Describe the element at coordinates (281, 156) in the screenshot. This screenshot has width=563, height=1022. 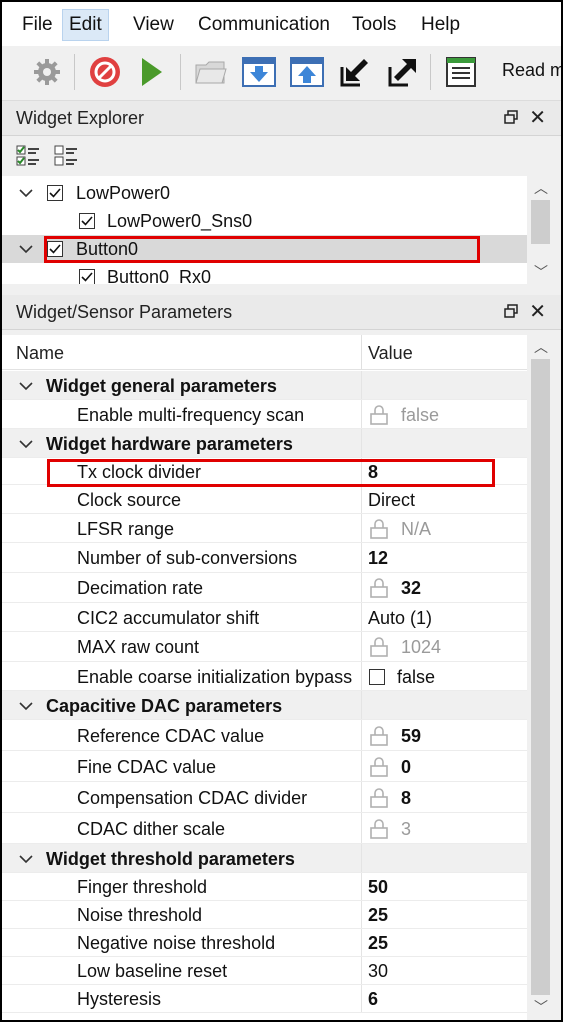
I see `widget-explorer-toolbar` at that location.